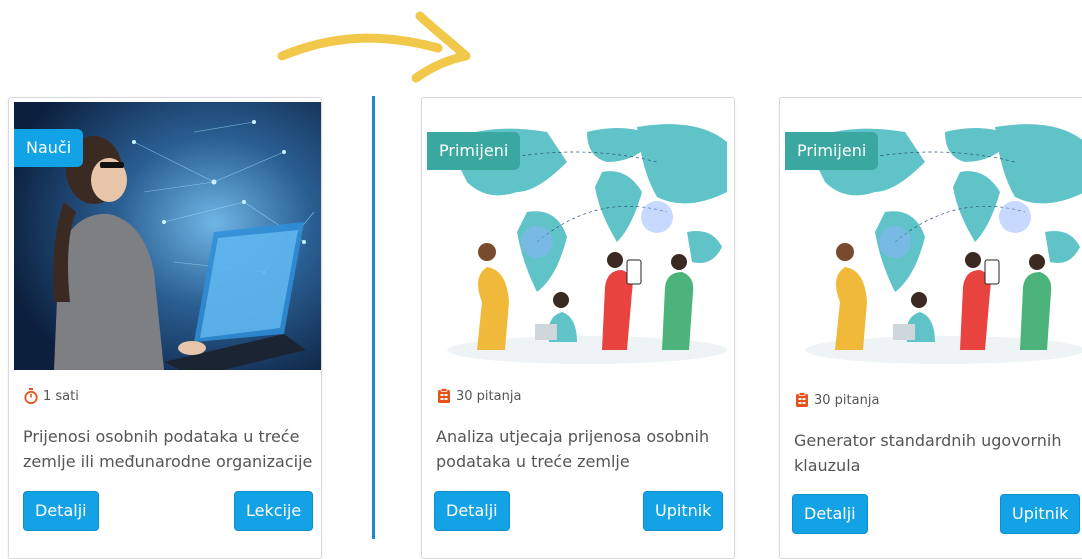  I want to click on arrow-icon, so click(374, 47).